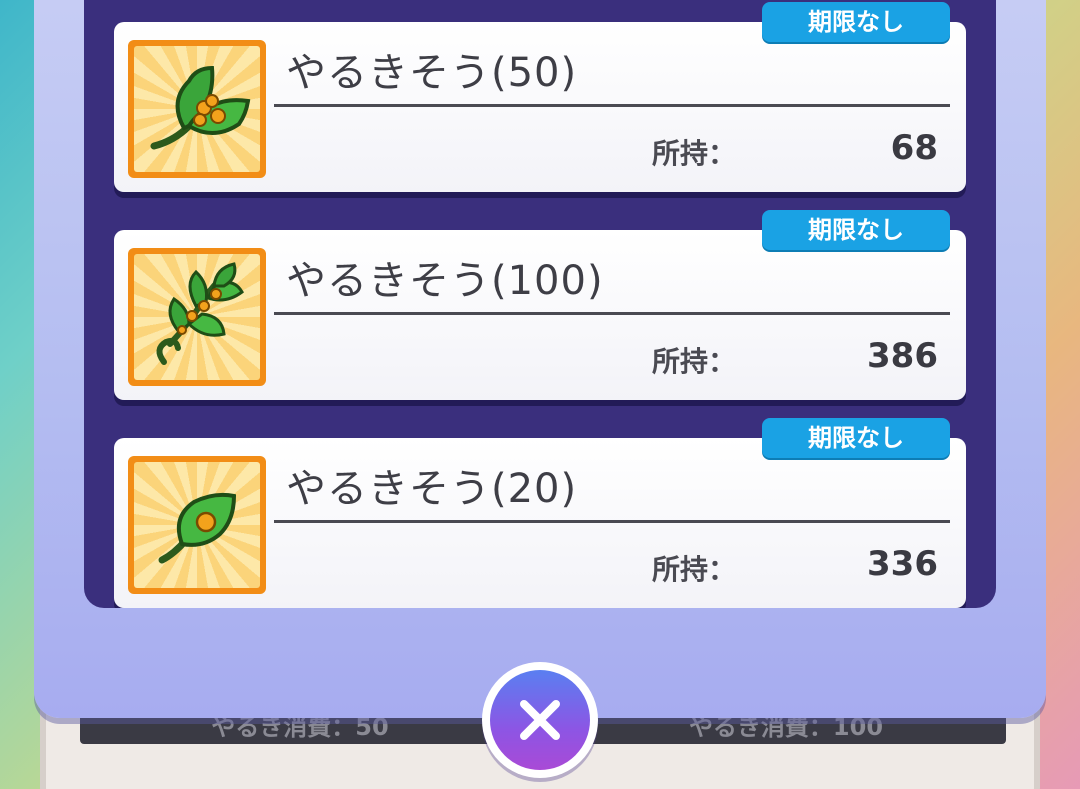 Image resolution: width=1080 pixels, height=789 pixels. I want to click on owned-count: 336, so click(902, 564).